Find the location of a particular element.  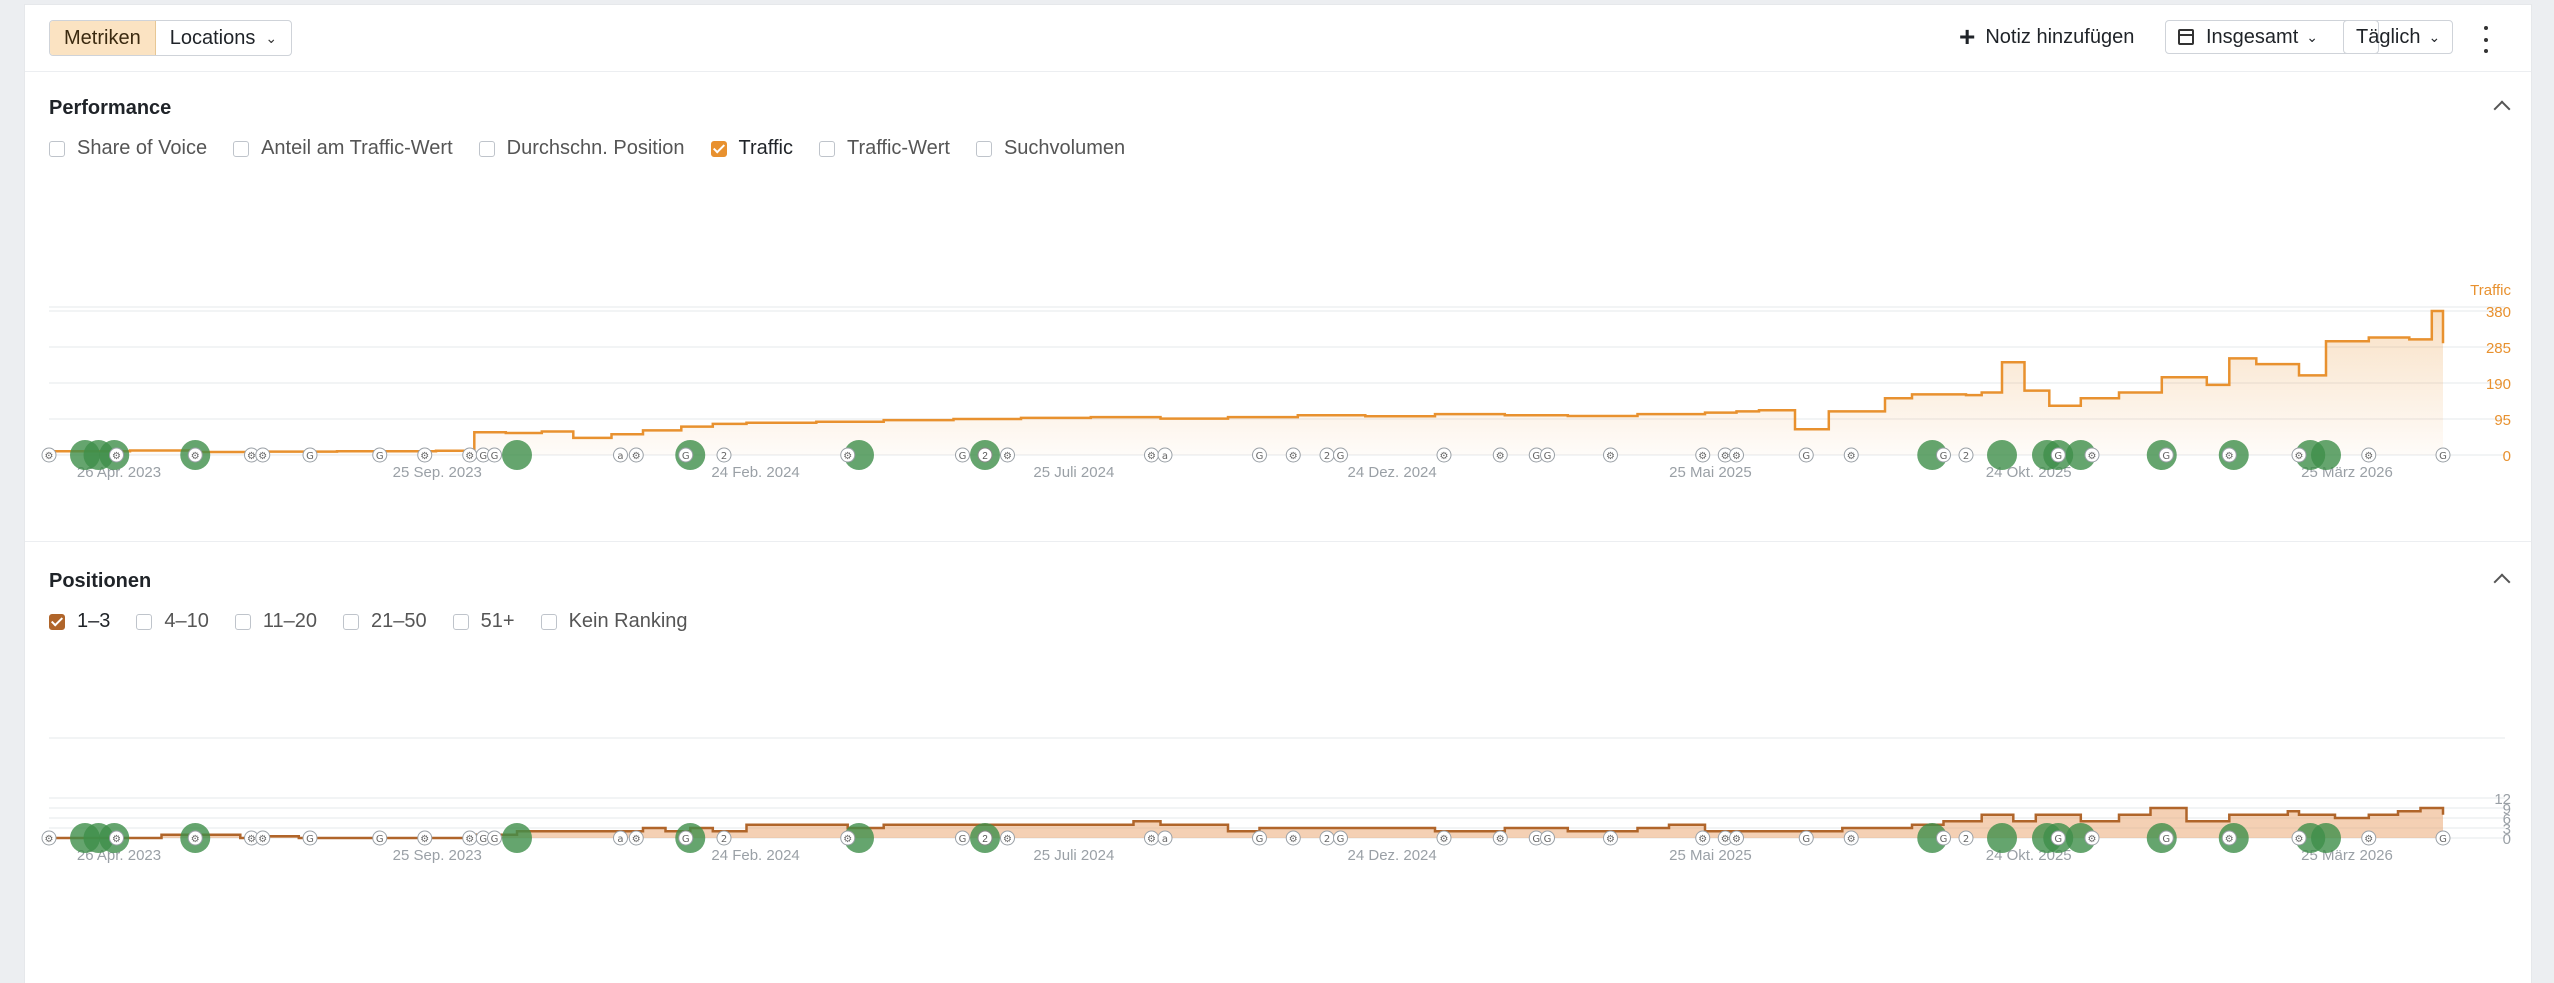

metric-checkbox-2: Durchschn. Position is located at coordinates (581, 148).